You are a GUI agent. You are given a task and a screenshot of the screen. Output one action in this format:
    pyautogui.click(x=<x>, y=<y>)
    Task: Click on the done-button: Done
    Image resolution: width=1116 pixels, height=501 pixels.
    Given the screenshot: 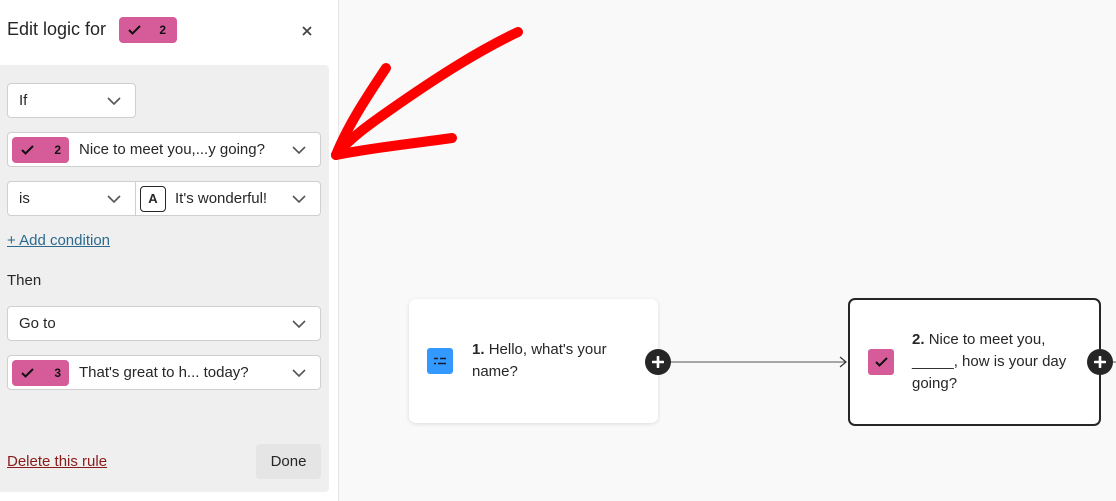 What is the action you would take?
    pyautogui.click(x=288, y=461)
    